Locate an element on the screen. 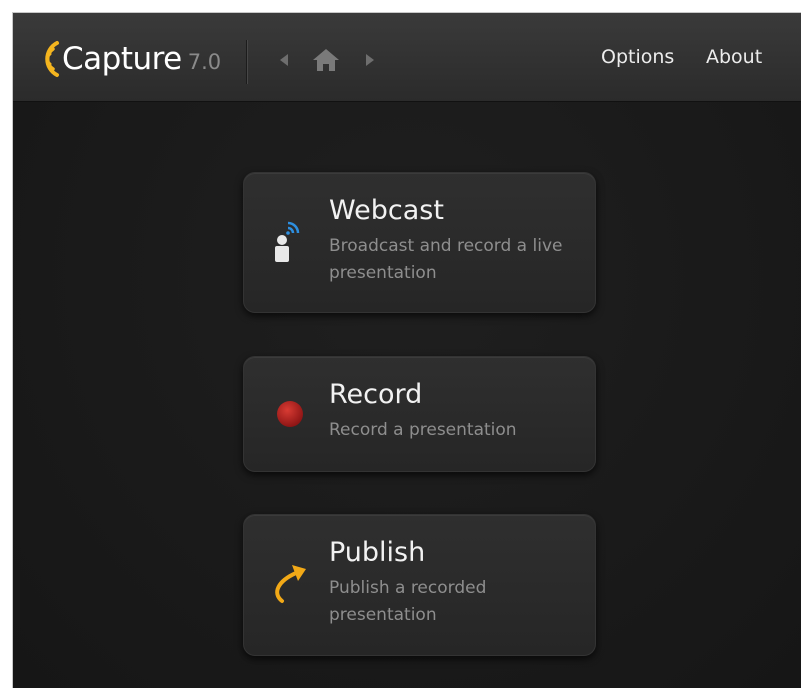 This screenshot has height=688, width=801. forward-button is located at coordinates (370, 60).